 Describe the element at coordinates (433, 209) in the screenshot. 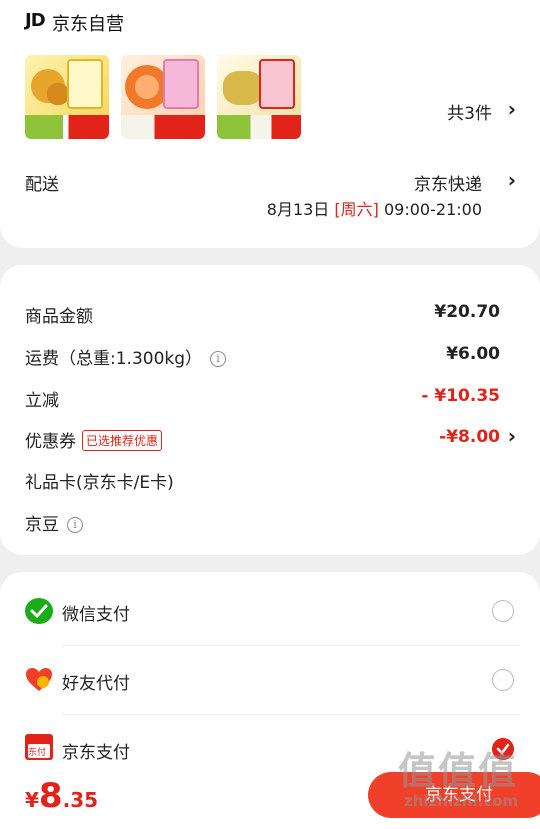

I see `delivery-window: 09:00-21:00` at that location.